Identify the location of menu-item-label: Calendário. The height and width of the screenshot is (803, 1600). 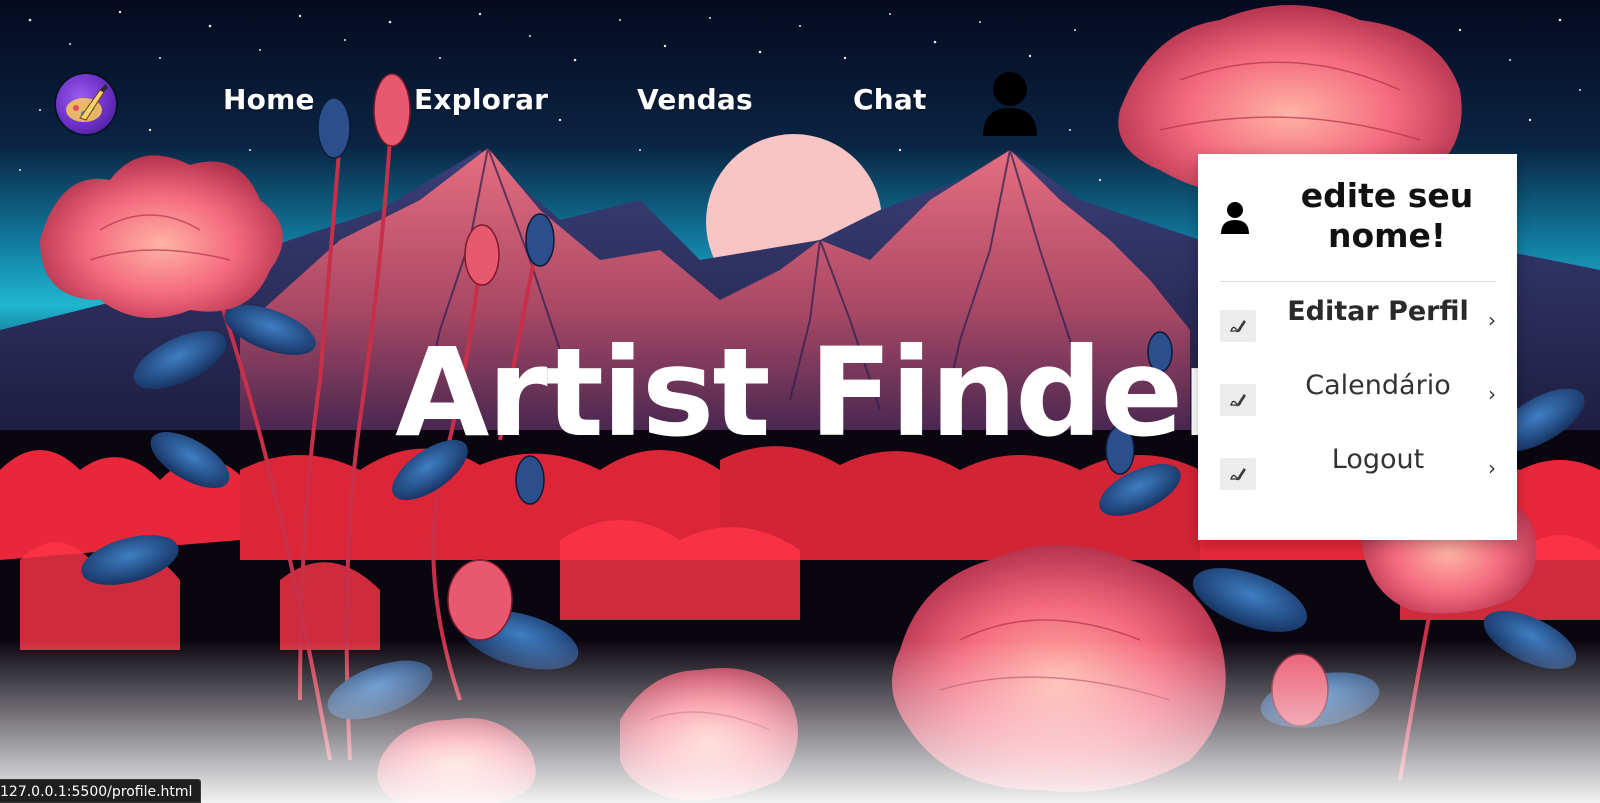
(1378, 385).